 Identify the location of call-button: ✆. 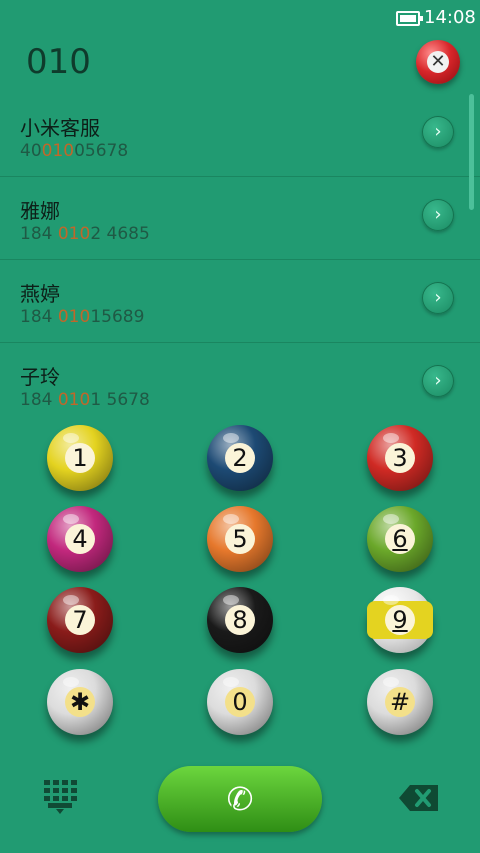
(240, 799).